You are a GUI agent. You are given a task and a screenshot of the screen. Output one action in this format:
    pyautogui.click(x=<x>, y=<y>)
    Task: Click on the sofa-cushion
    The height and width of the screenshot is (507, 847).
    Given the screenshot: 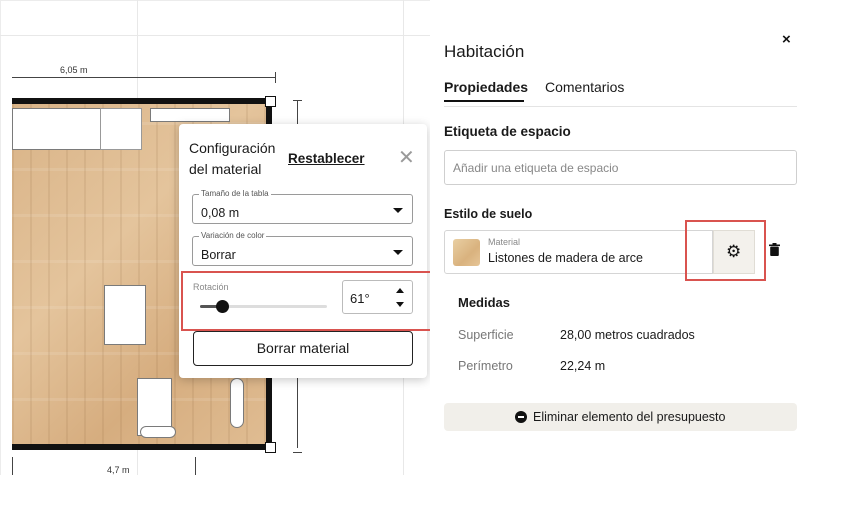 What is the action you would take?
    pyautogui.click(x=121, y=129)
    